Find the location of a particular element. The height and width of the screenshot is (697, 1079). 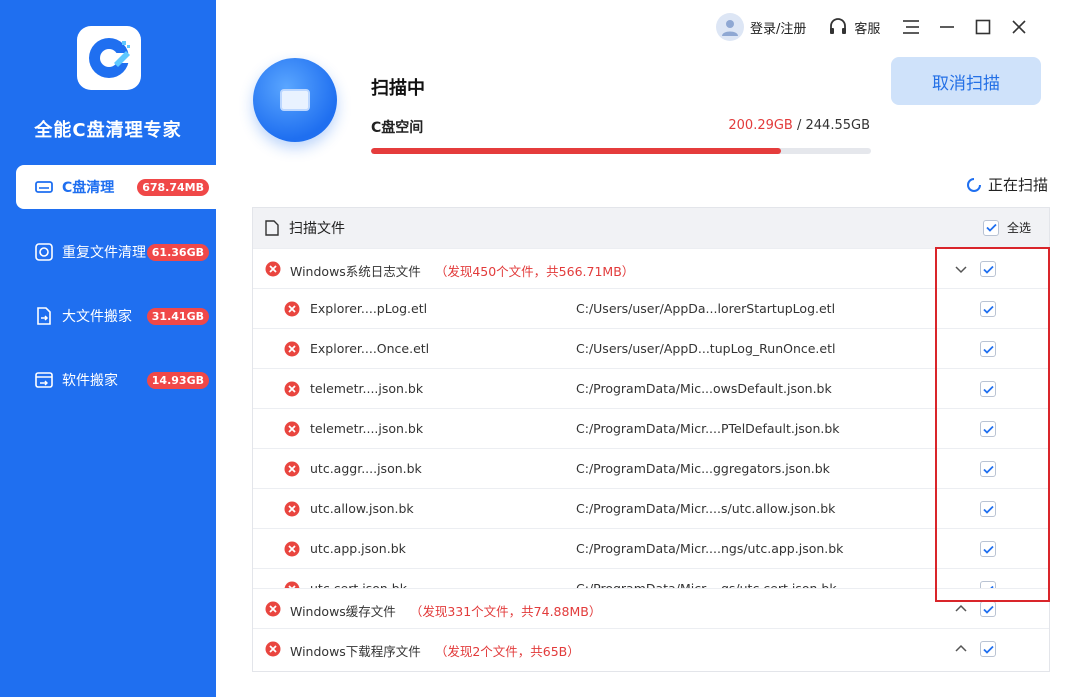

maximize-button is located at coordinates (983, 27).